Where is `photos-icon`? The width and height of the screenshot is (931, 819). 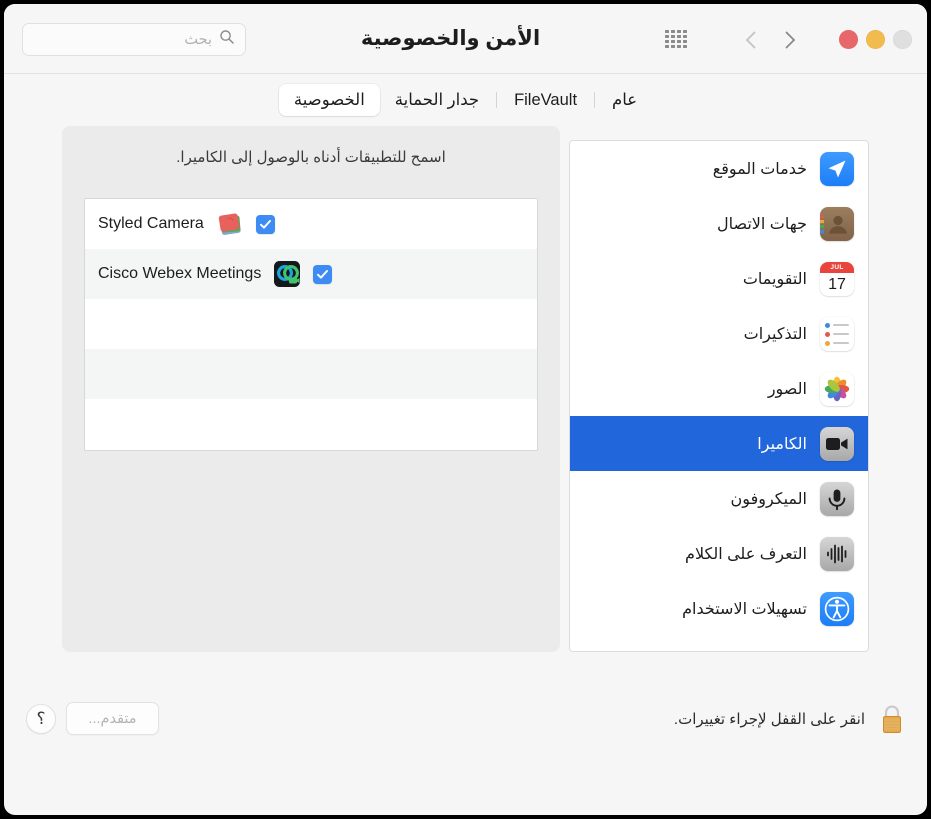 photos-icon is located at coordinates (837, 388).